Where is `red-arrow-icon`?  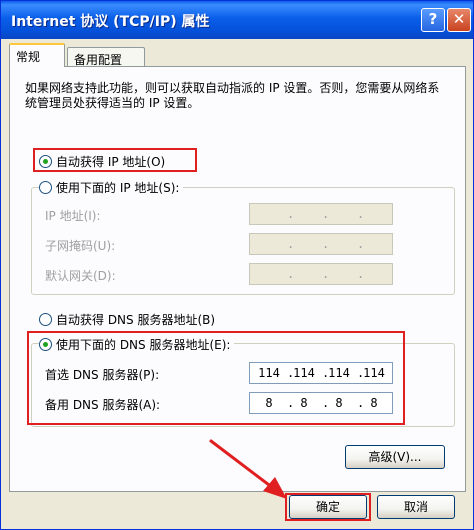
red-arrow-icon is located at coordinates (248, 469).